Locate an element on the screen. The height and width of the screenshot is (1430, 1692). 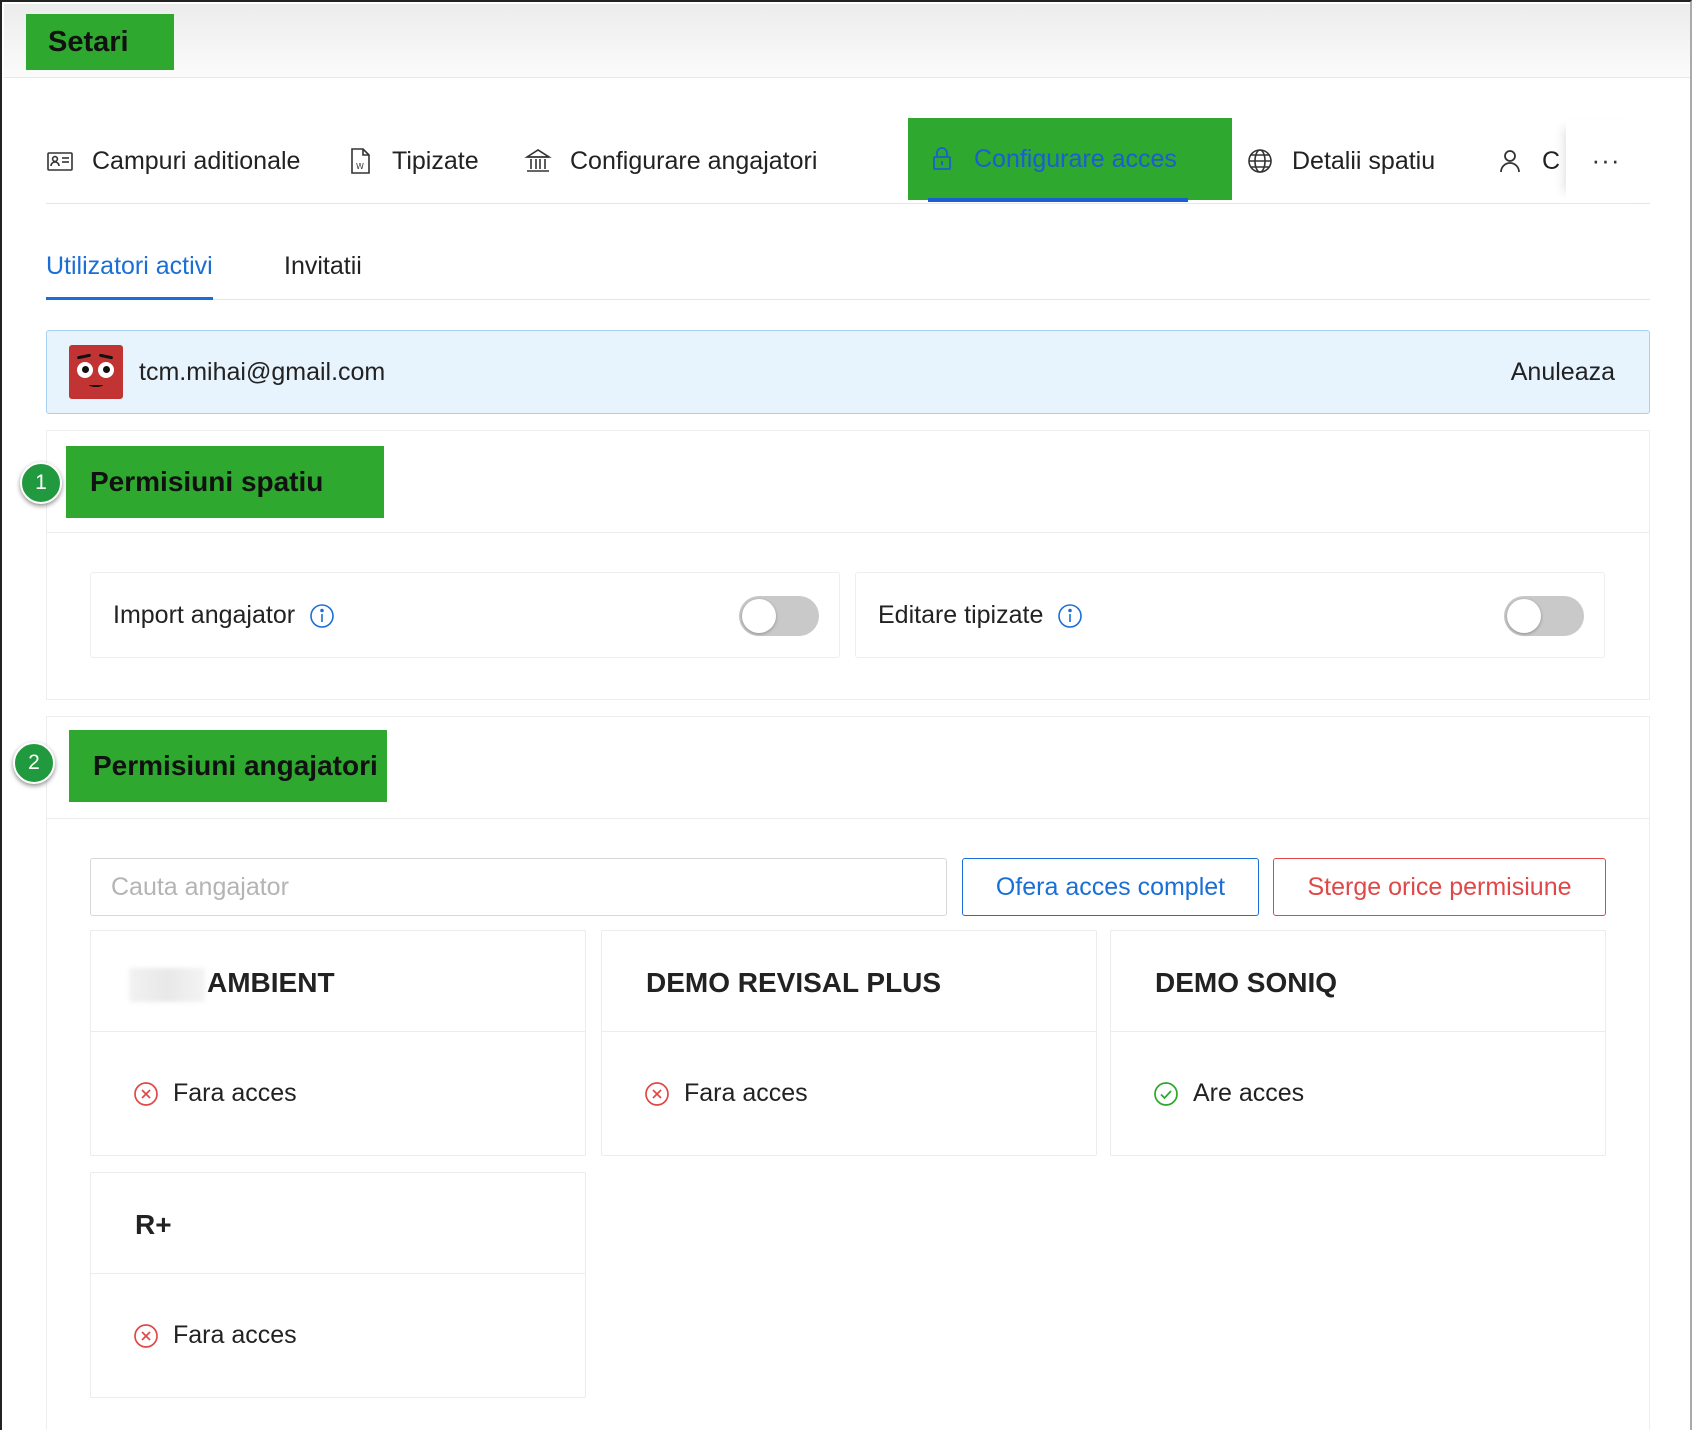
globe-icon is located at coordinates (1260, 161).